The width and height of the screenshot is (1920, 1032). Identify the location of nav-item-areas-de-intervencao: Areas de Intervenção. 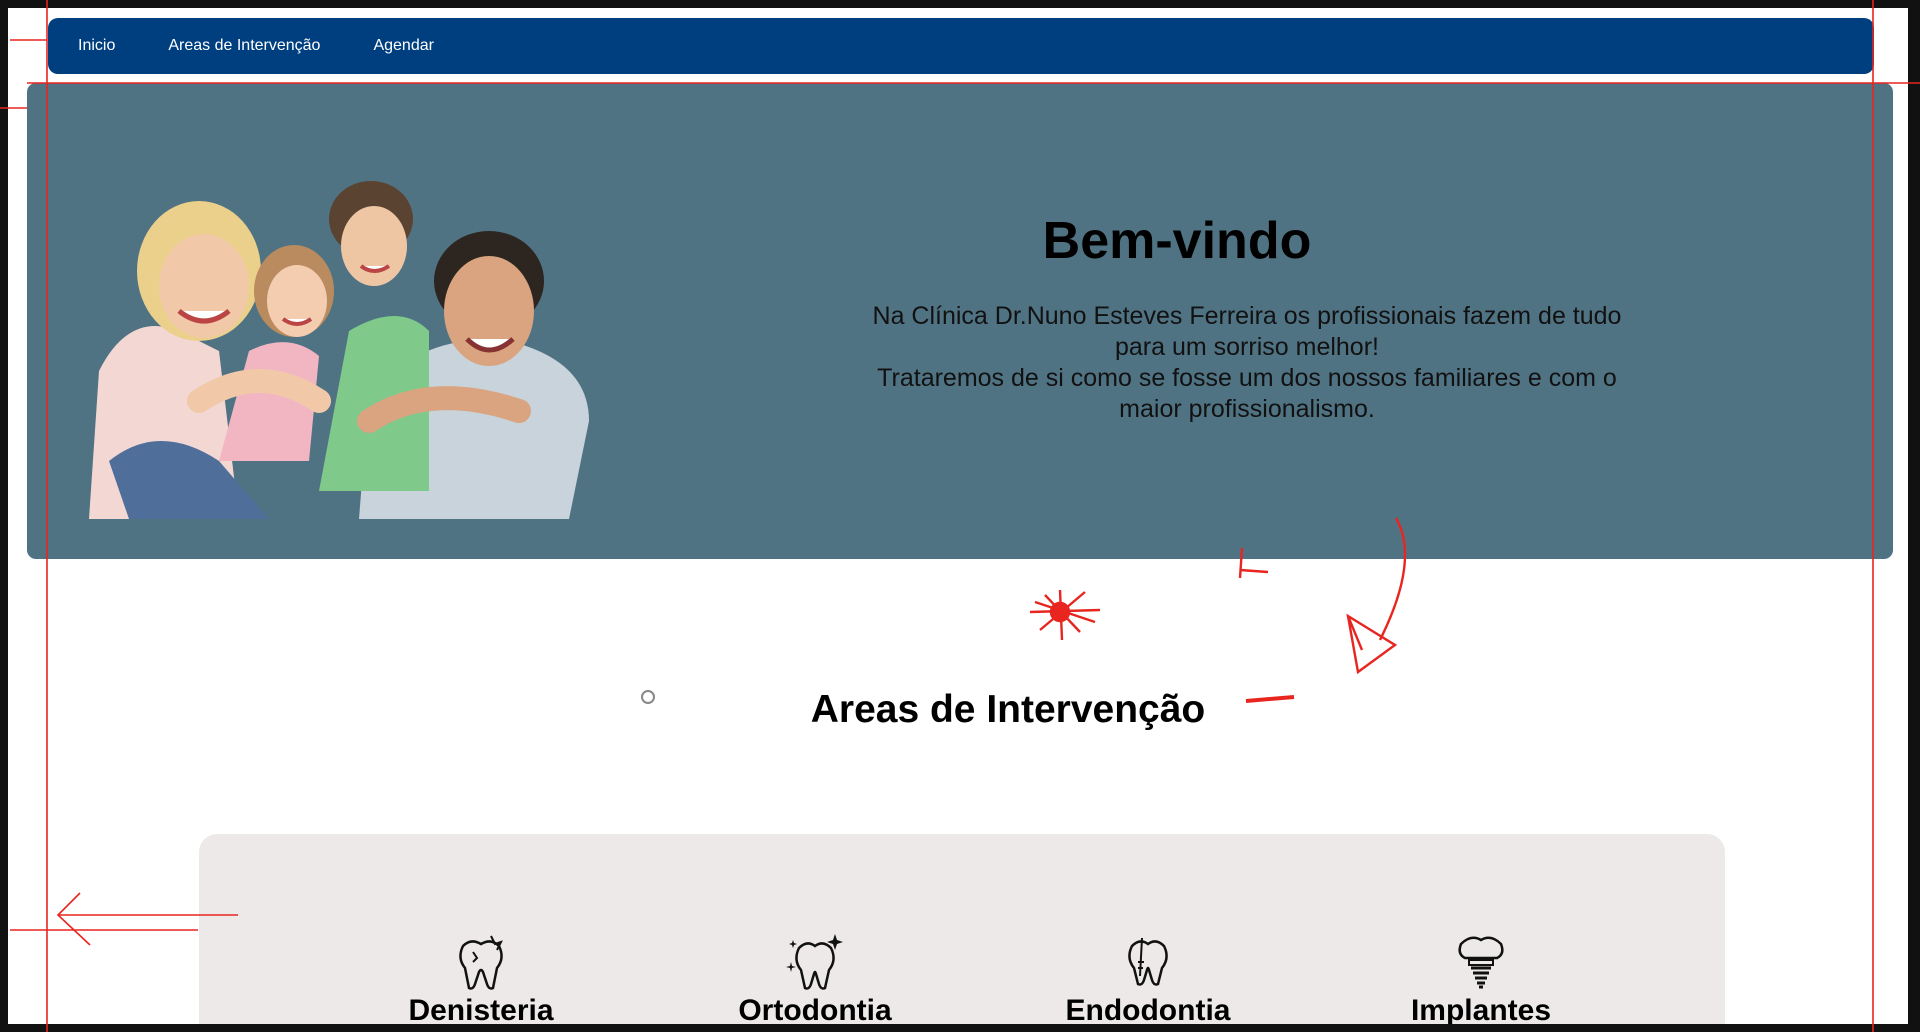
(244, 46).